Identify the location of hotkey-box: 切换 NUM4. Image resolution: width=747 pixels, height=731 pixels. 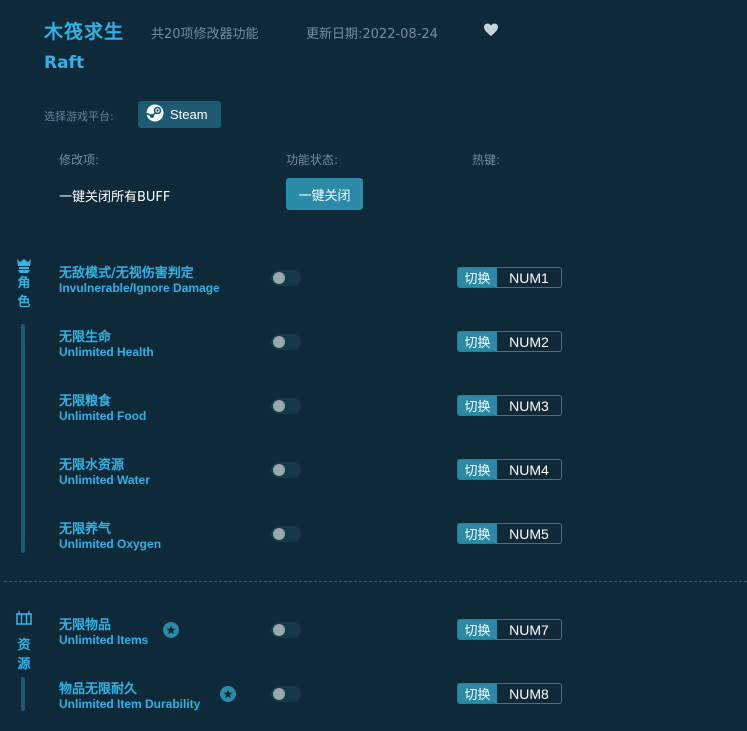
(509, 469).